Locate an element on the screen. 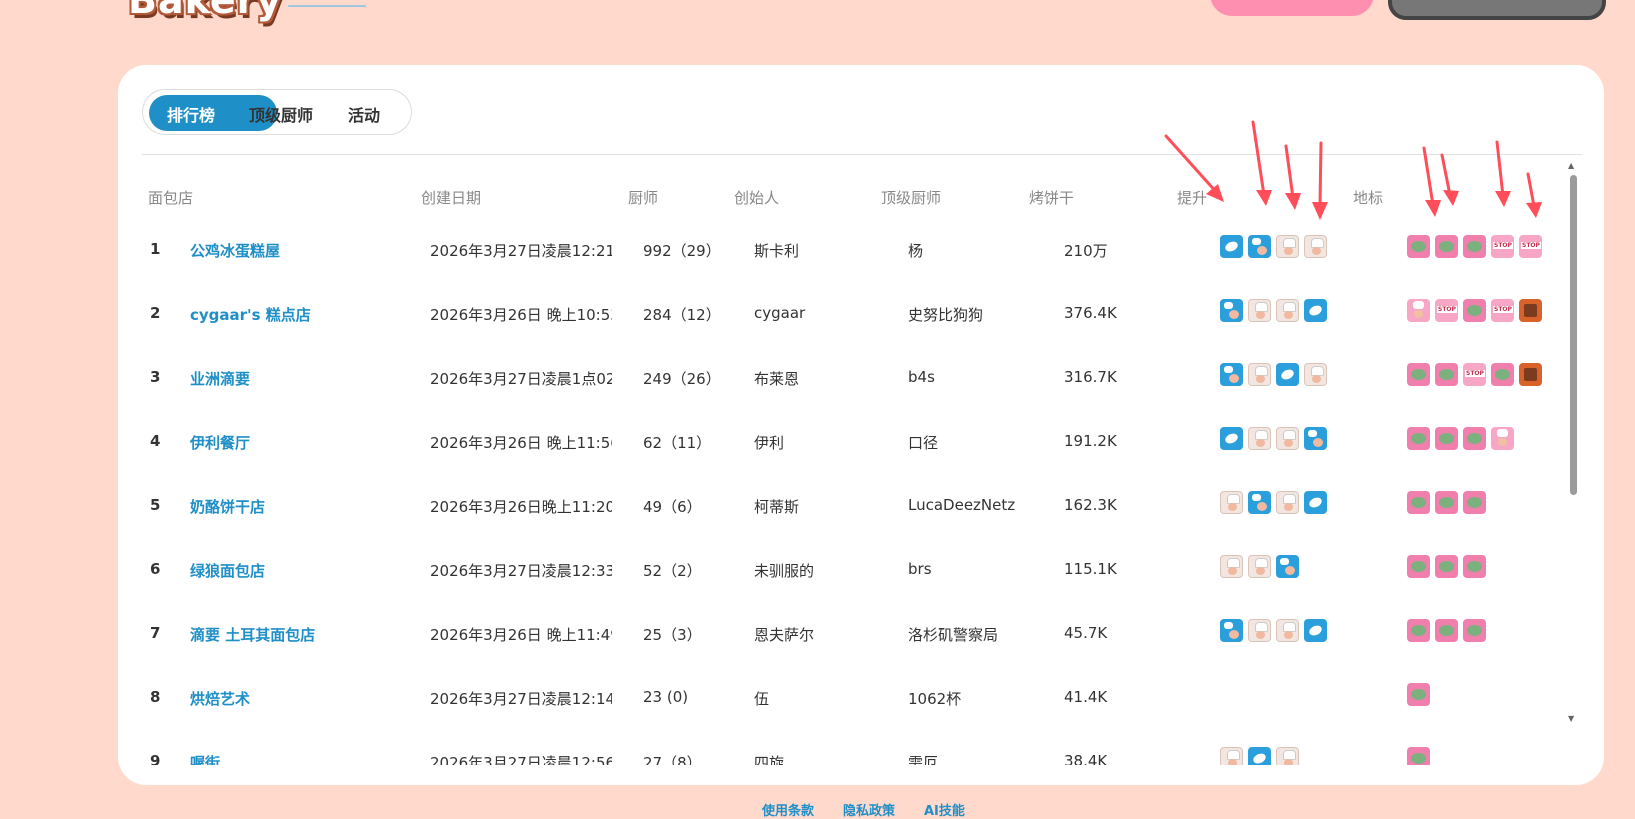  column-header-landmarks: 地标 is located at coordinates (1368, 197).